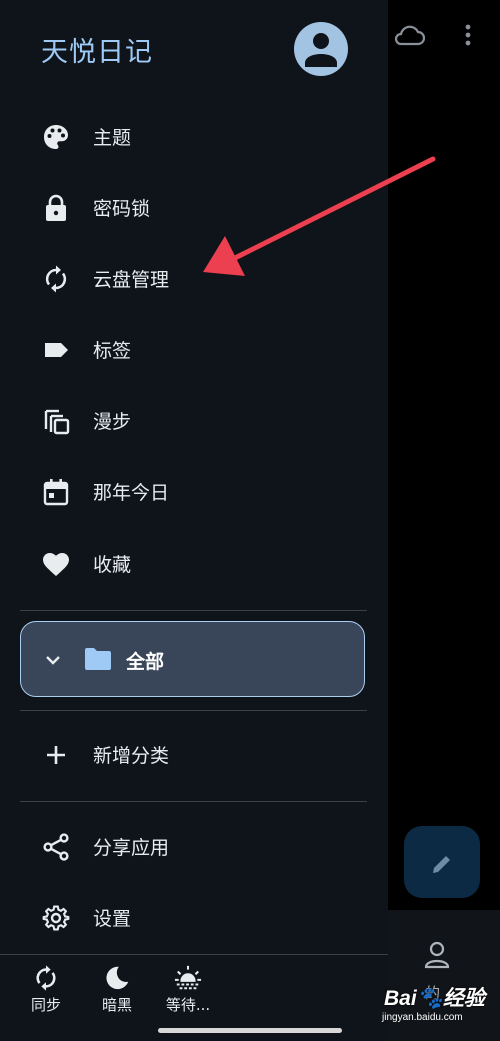  Describe the element at coordinates (56, 492) in the screenshot. I see `calendar-icon` at that location.